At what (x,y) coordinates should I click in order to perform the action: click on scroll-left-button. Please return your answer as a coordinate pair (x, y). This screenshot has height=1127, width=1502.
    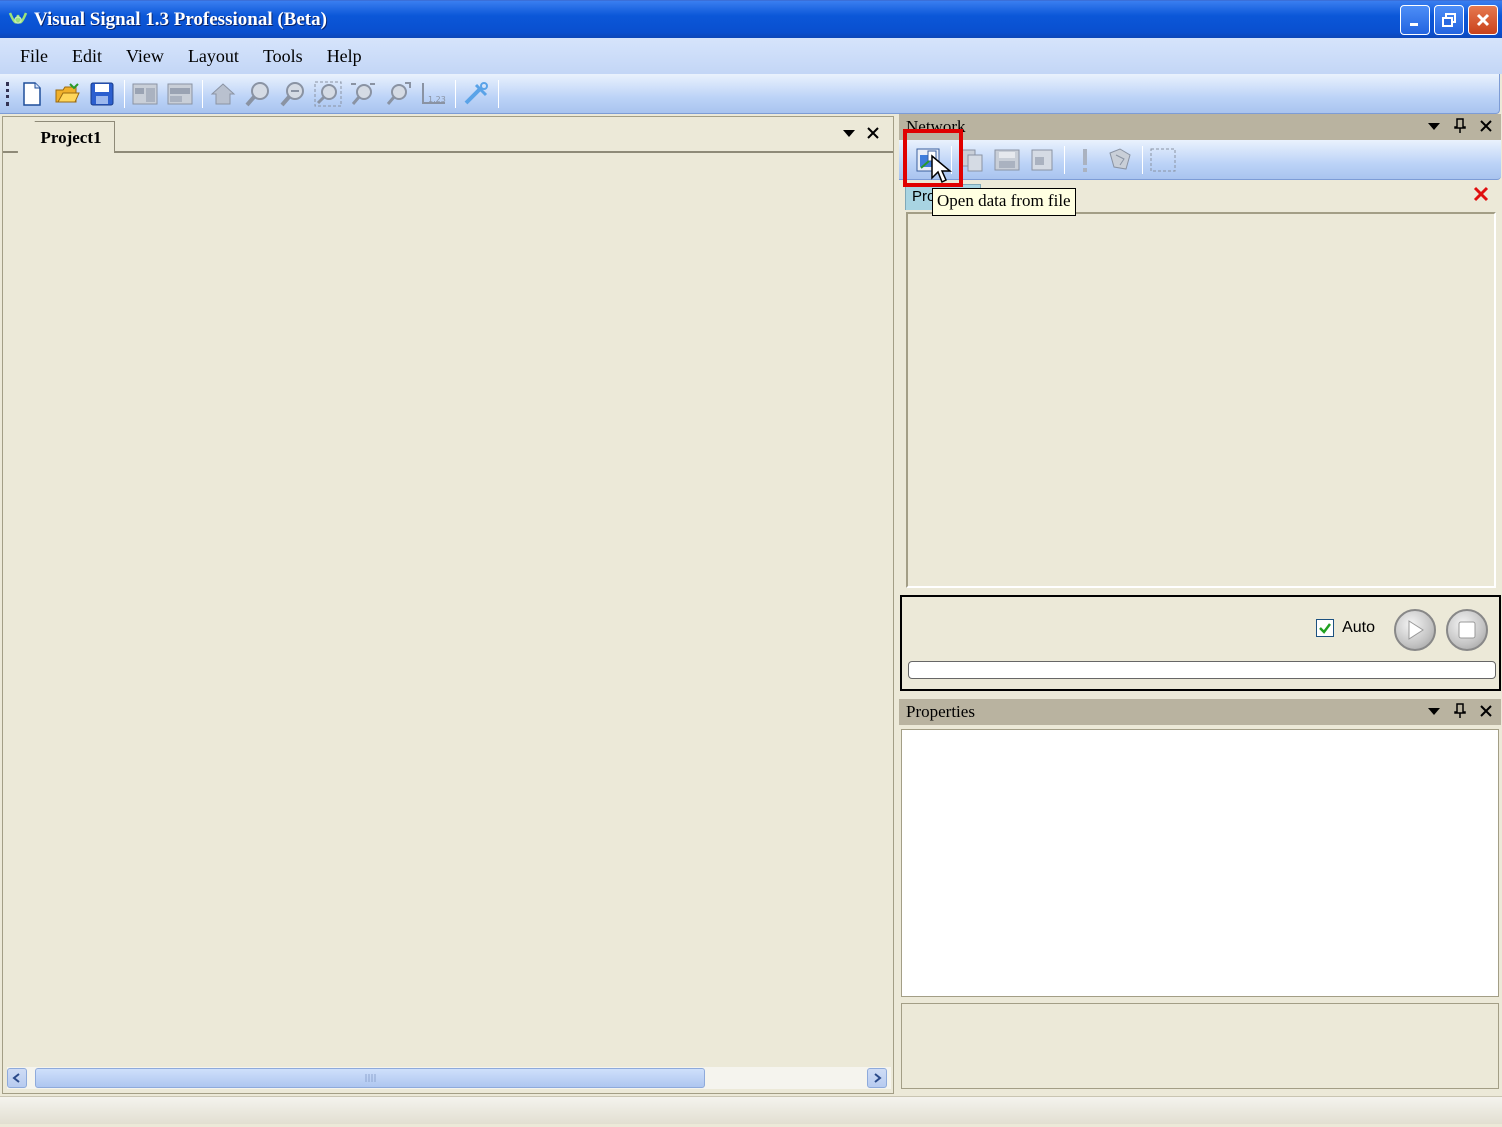
    Looking at the image, I should click on (17, 1078).